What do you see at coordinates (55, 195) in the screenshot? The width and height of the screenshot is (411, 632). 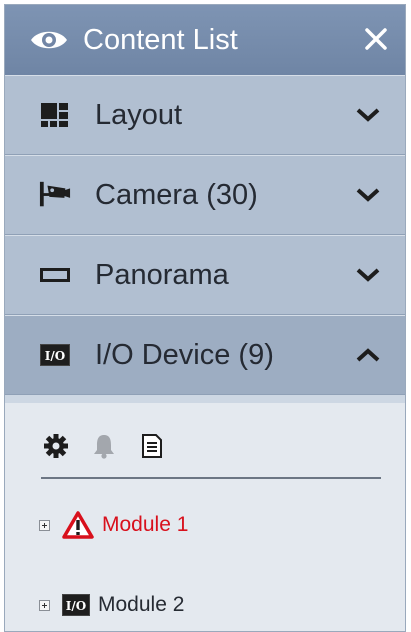 I see `camera-icon` at bounding box center [55, 195].